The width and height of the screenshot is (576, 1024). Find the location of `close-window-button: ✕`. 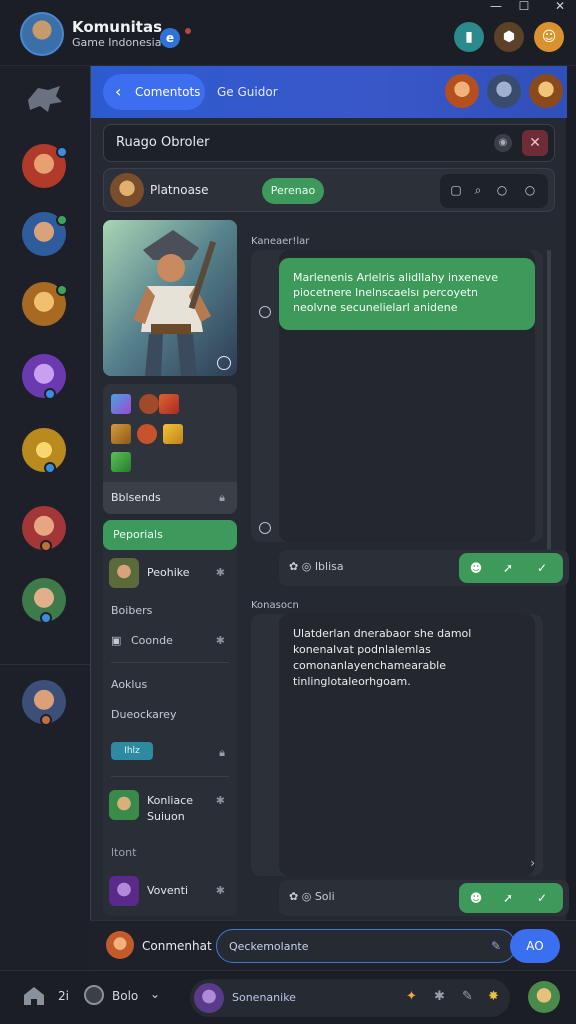

close-window-button: ✕ is located at coordinates (560, 6).